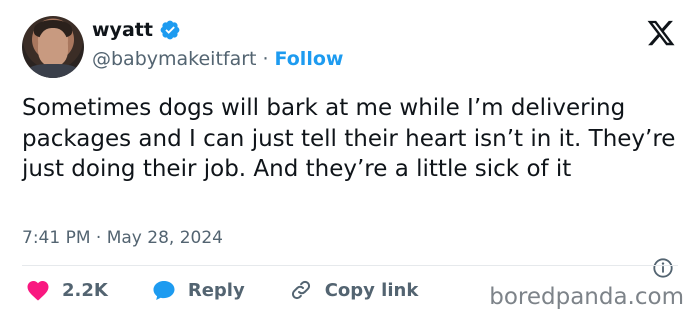 The width and height of the screenshot is (700, 318). I want to click on avatar, so click(53, 47).